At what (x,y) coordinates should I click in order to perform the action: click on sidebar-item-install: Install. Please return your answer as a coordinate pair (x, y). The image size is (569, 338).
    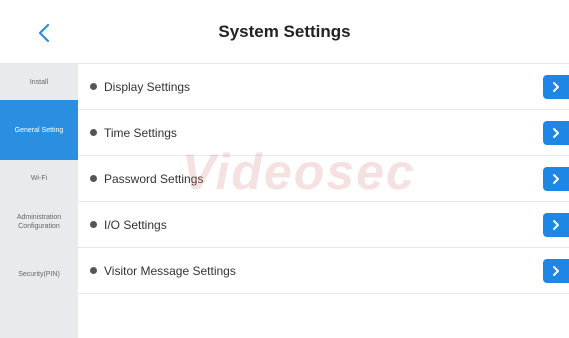
    Looking at the image, I should click on (39, 82).